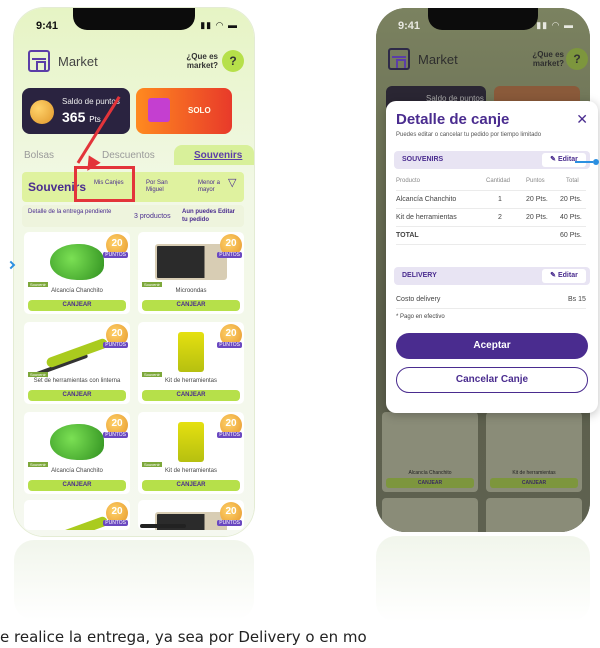  What do you see at coordinates (564, 160) in the screenshot?
I see `edit-souvenirs-button: ✎ Editar` at bounding box center [564, 160].